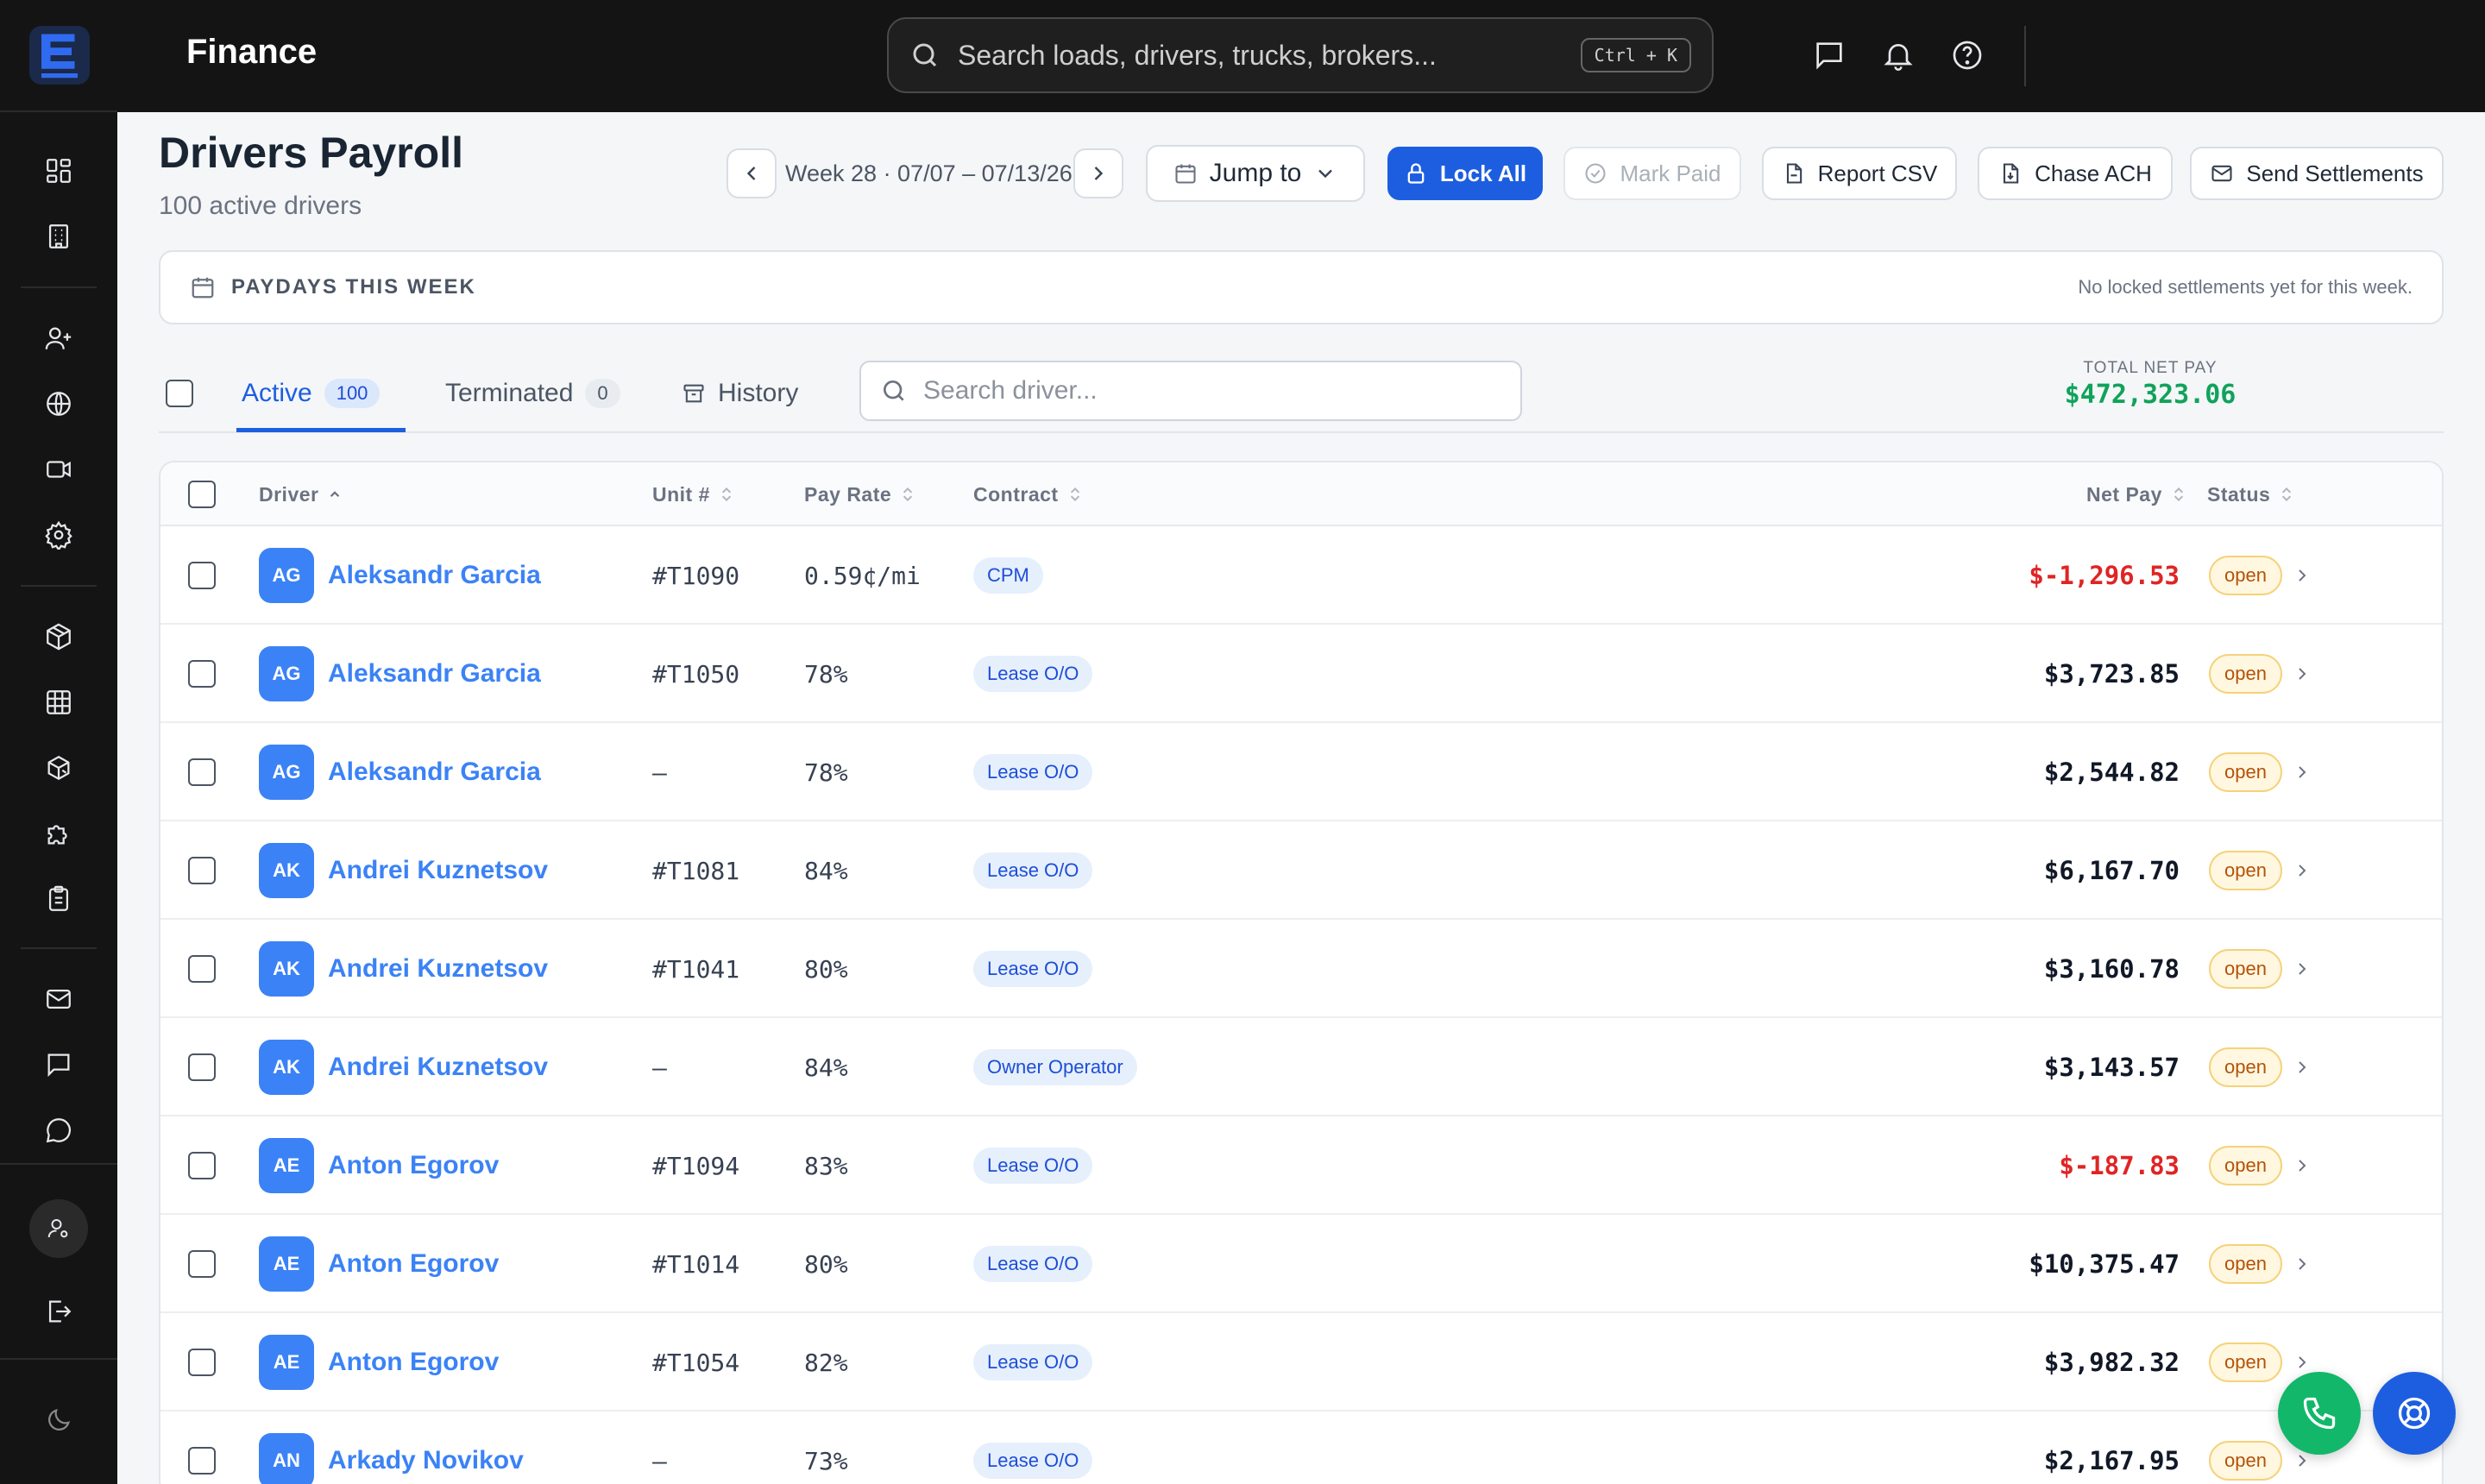  Describe the element at coordinates (301, 494) in the screenshot. I see `column-header-driver: Driver` at that location.